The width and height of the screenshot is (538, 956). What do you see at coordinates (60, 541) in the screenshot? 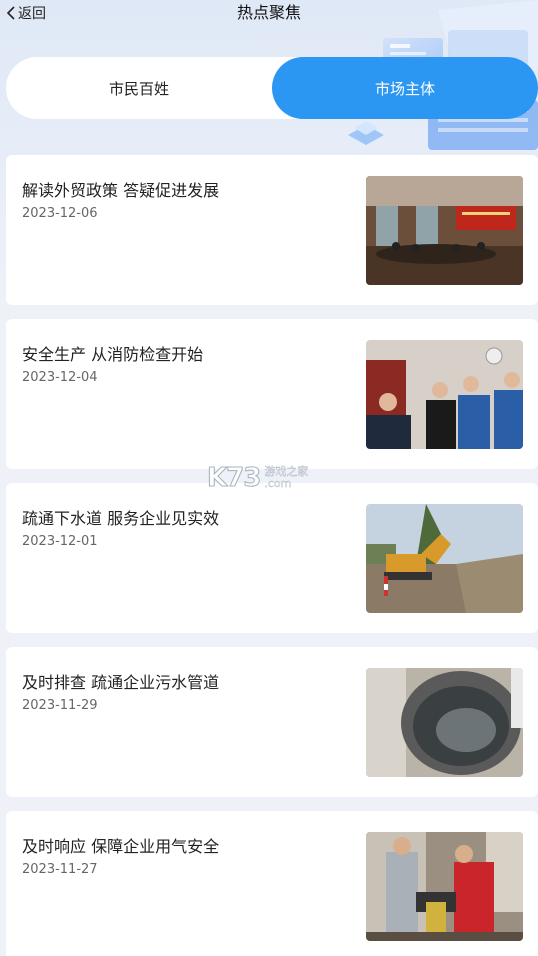
I see `article-date: 2023-12-01` at bounding box center [60, 541].